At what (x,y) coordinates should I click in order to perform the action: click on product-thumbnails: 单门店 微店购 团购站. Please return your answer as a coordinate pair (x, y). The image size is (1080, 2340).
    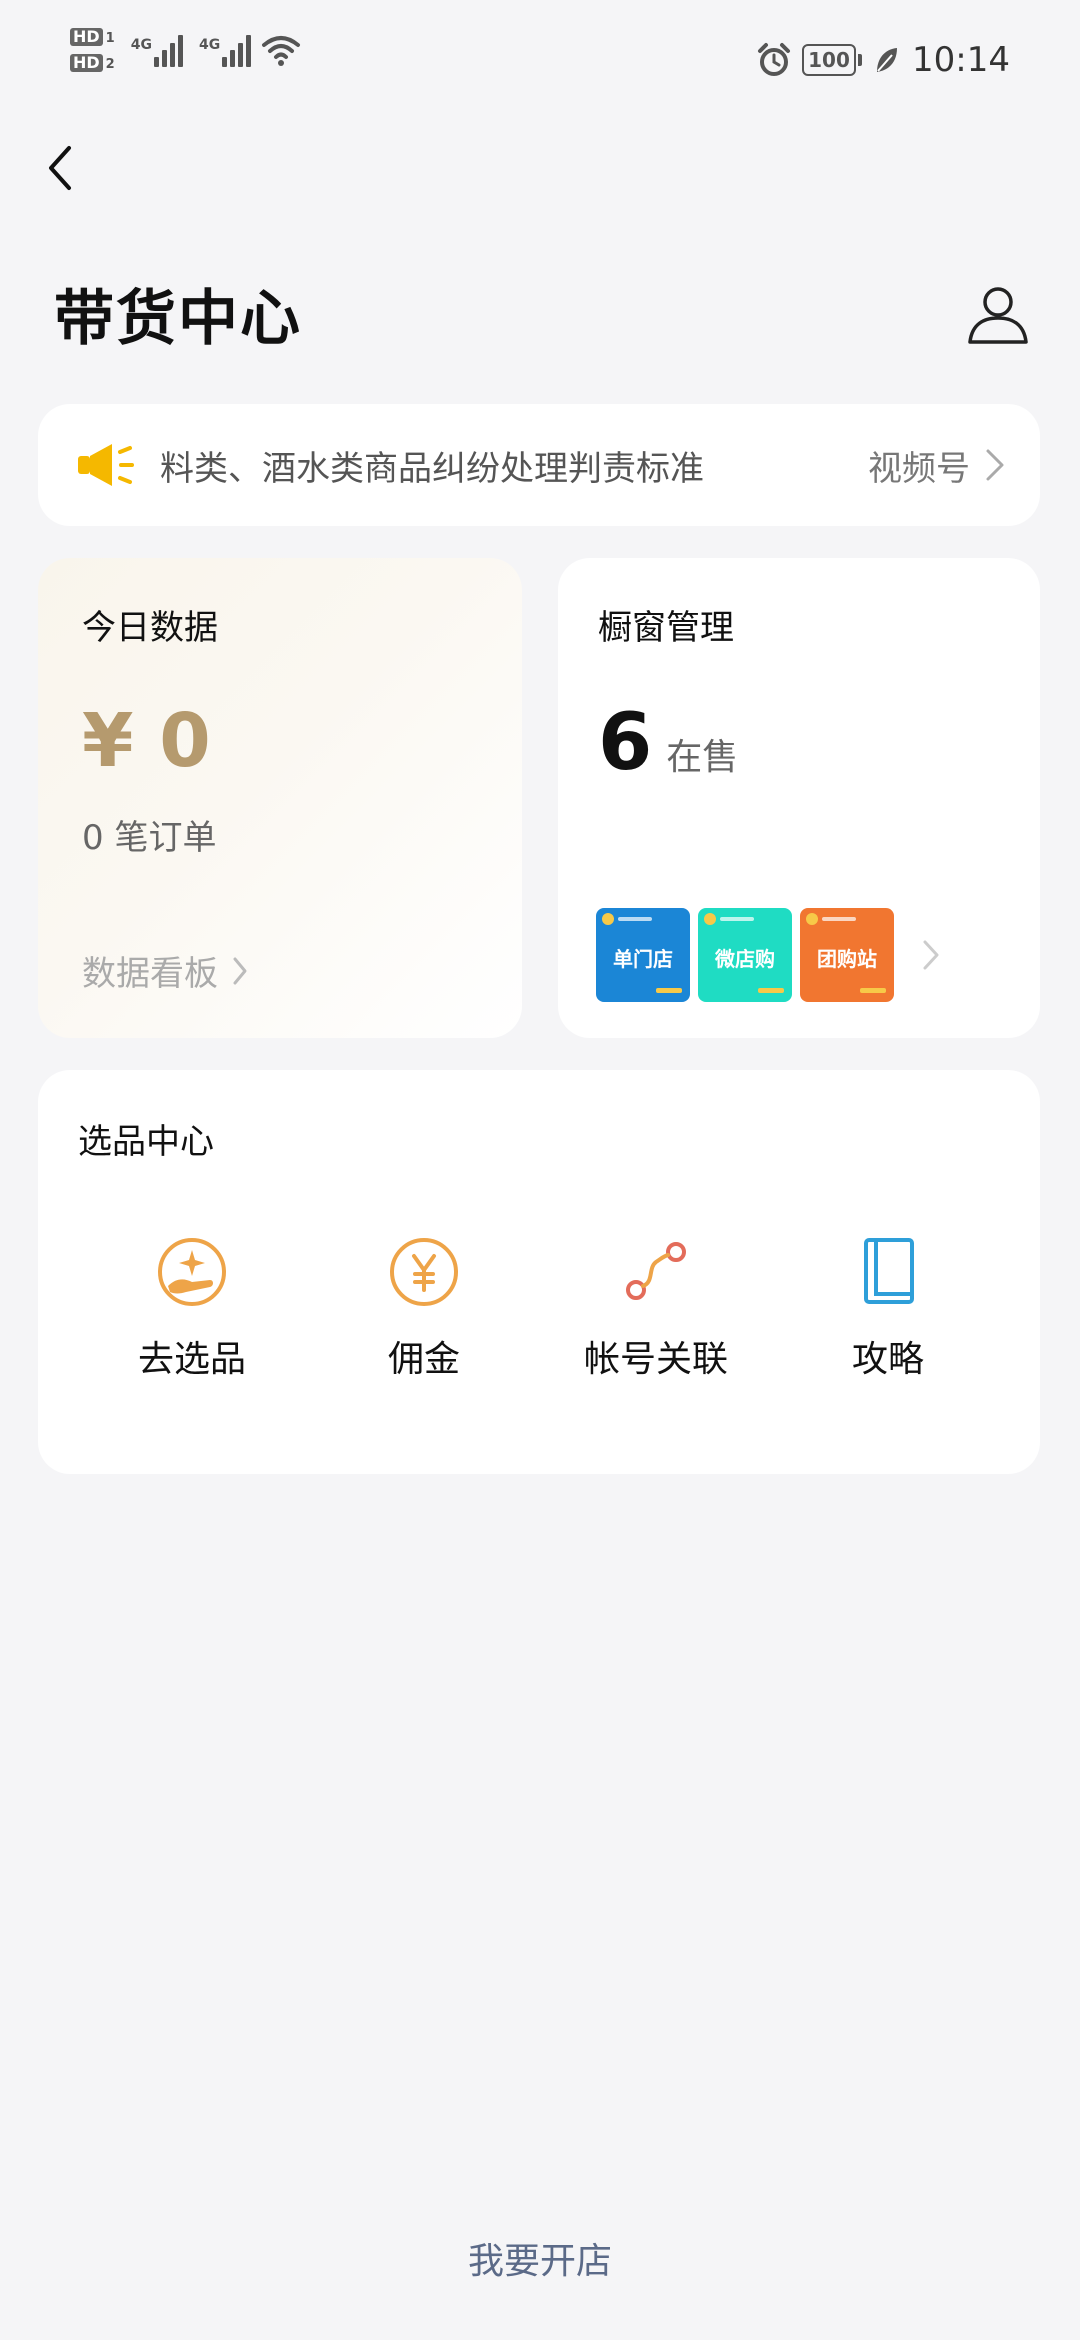
    Looking at the image, I should click on (768, 955).